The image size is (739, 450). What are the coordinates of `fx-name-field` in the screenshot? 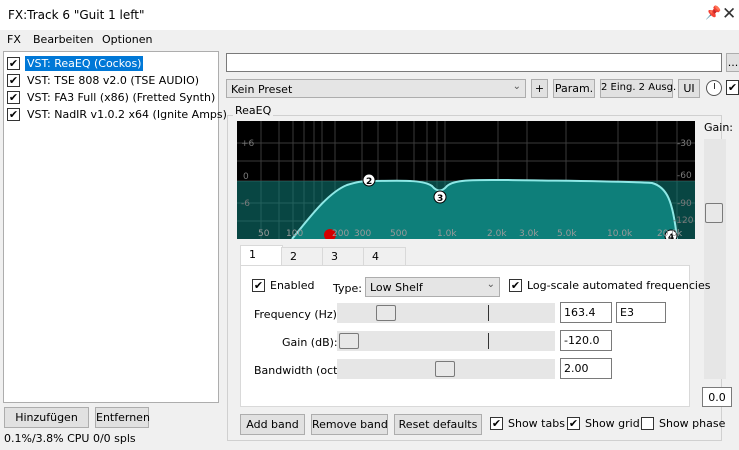 It's located at (474, 62).